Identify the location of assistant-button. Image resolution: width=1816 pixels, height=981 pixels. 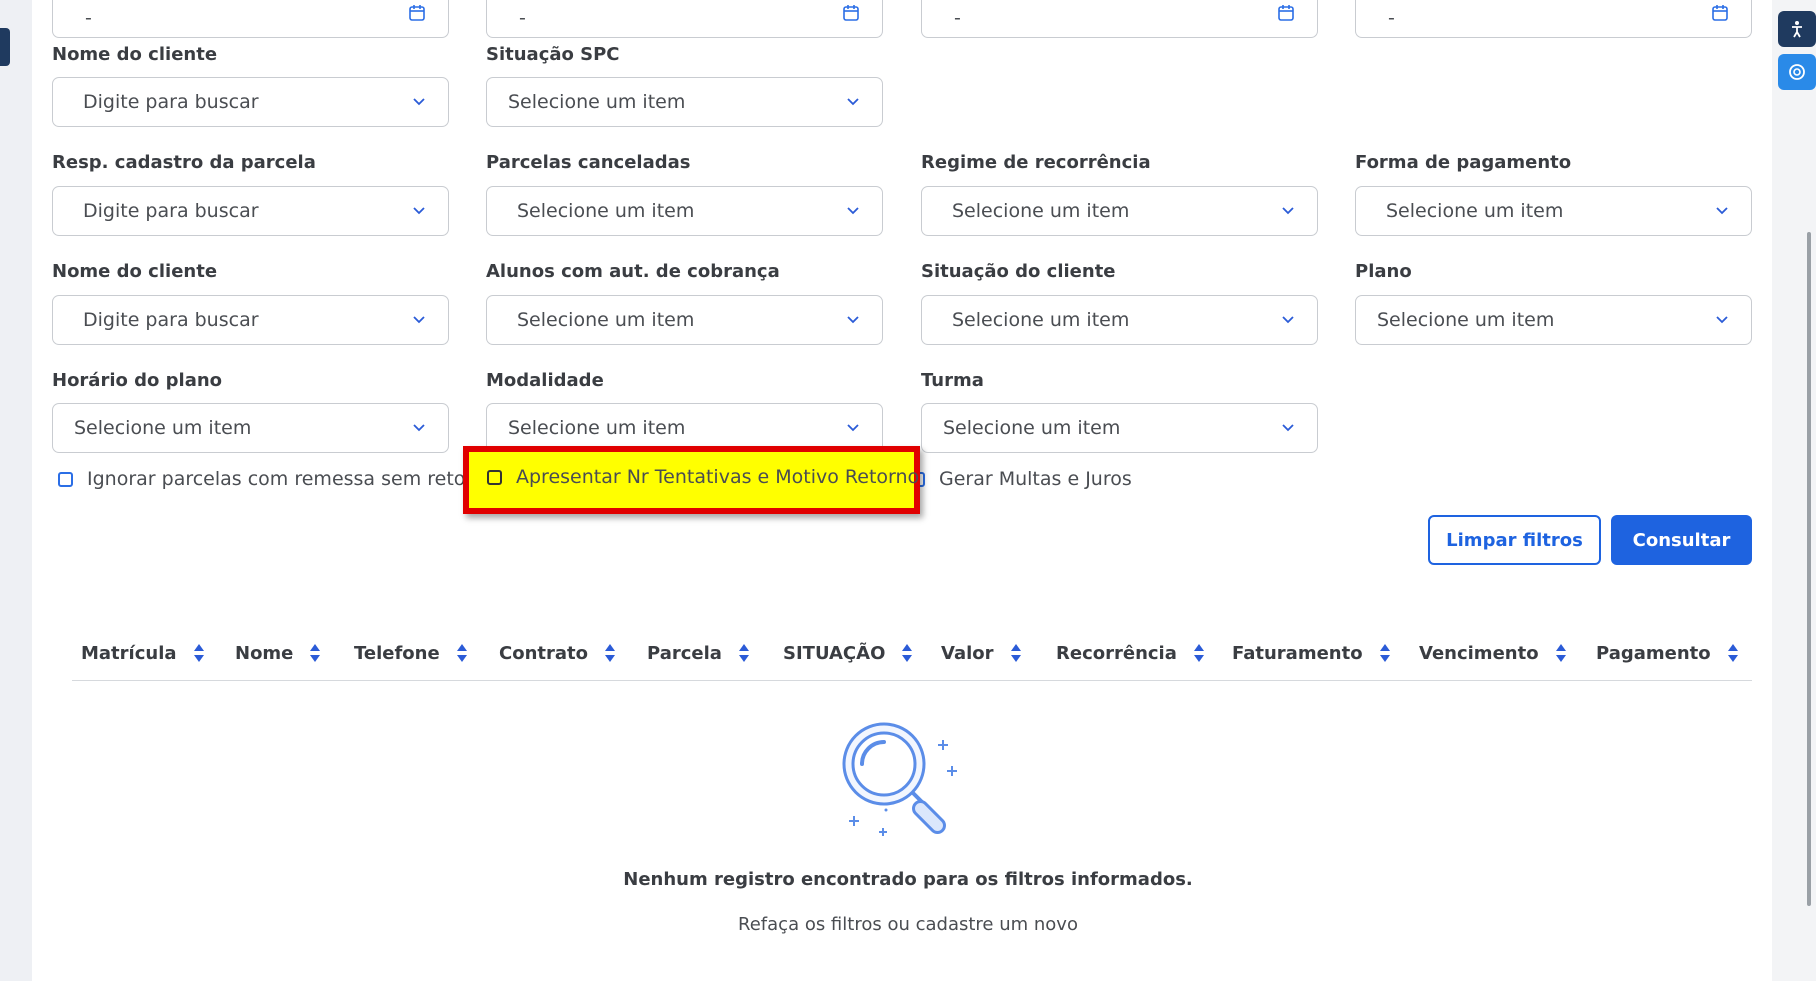
(1797, 72).